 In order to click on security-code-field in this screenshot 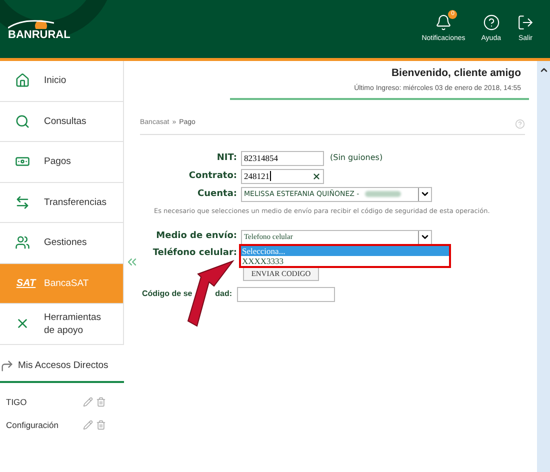, I will do `click(286, 294)`.